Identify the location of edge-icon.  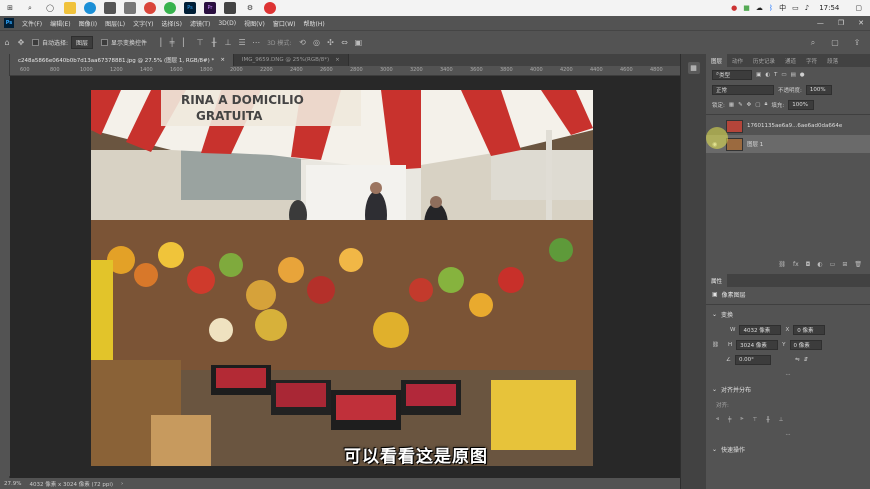
(90, 8).